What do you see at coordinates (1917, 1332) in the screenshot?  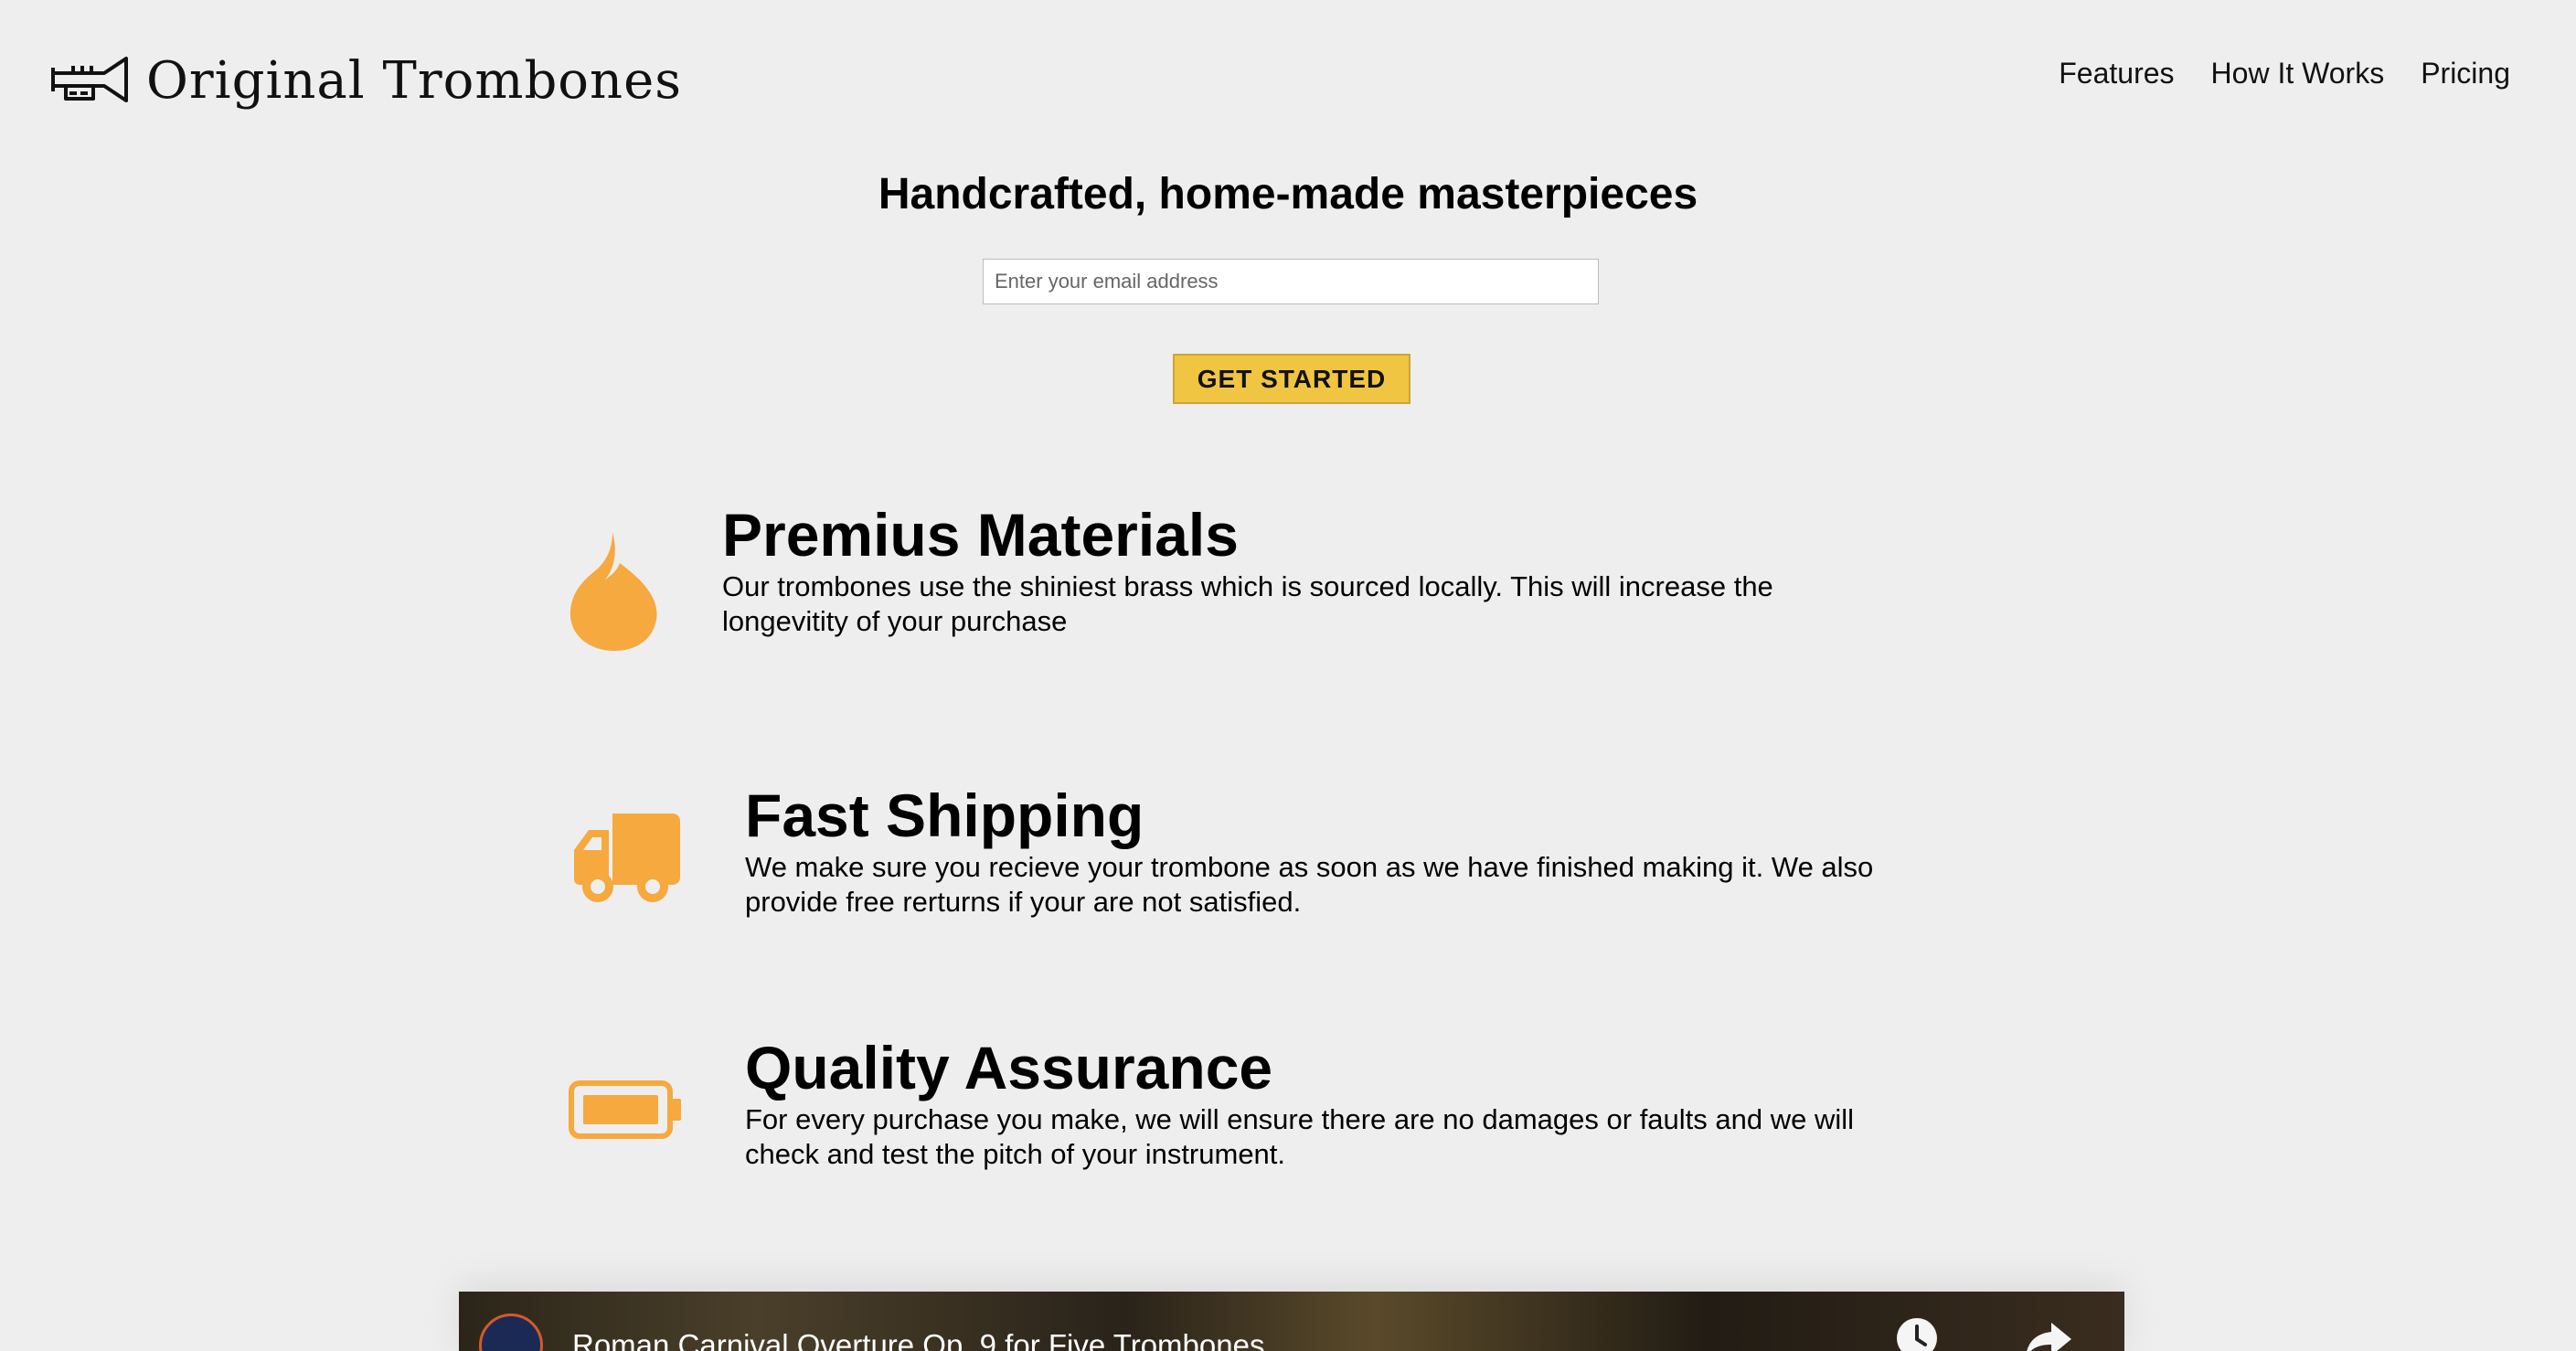 I see `clock-icon` at bounding box center [1917, 1332].